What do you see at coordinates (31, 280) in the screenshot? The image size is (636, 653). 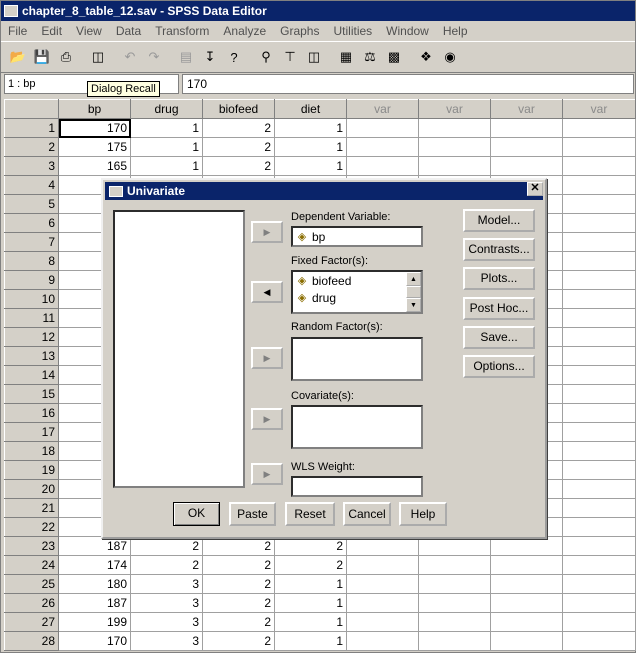 I see `row-number: 9` at bounding box center [31, 280].